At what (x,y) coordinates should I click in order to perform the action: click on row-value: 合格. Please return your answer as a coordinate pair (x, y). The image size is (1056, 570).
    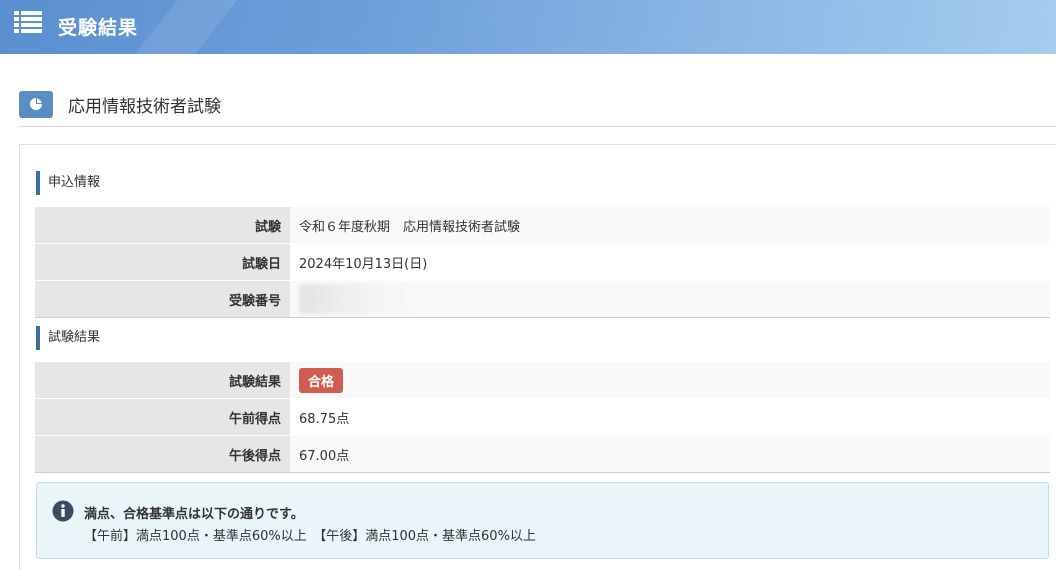
    Looking at the image, I should click on (670, 380).